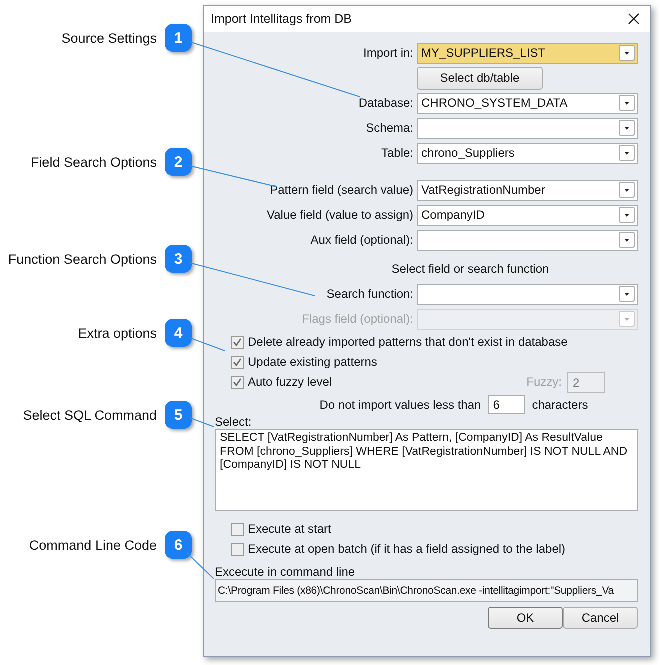 The width and height of the screenshot is (660, 665). I want to click on field-label: Pattern field (search value), so click(341, 190).